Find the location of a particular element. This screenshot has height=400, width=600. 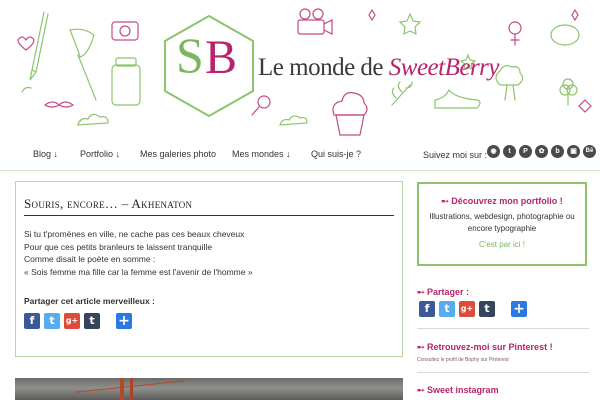

logo-letter-b: B is located at coordinates (221, 57).